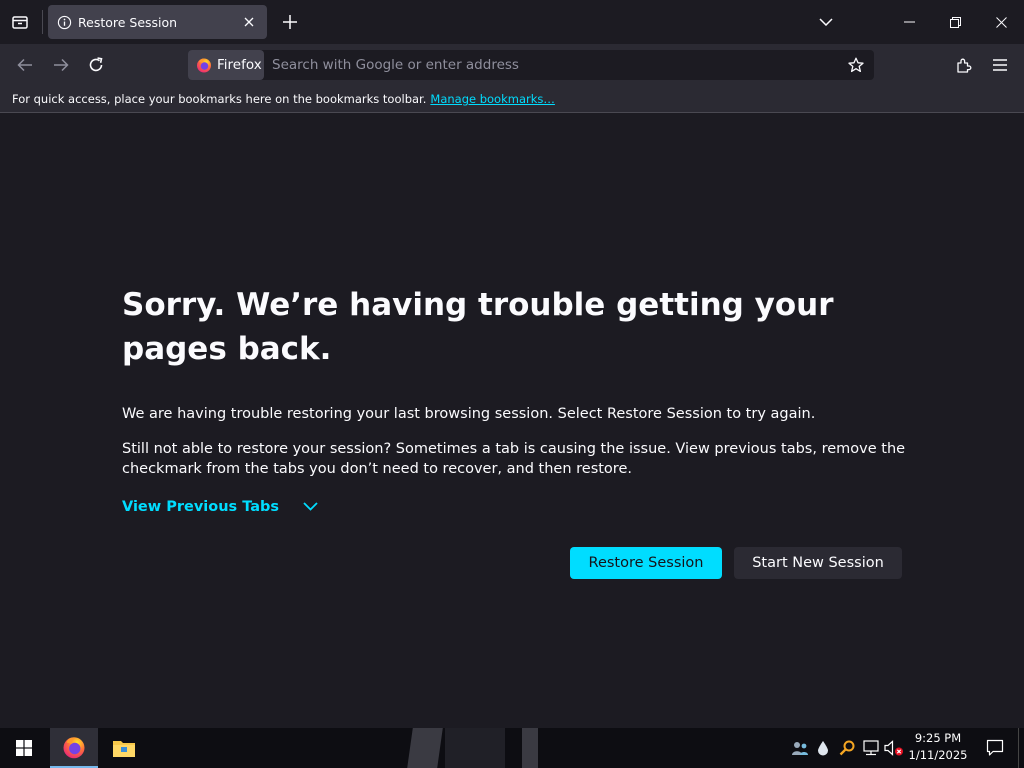 The width and height of the screenshot is (1024, 768). What do you see at coordinates (512, 748) in the screenshot?
I see `taskbar: 9:25 PM 1/11/2025` at bounding box center [512, 748].